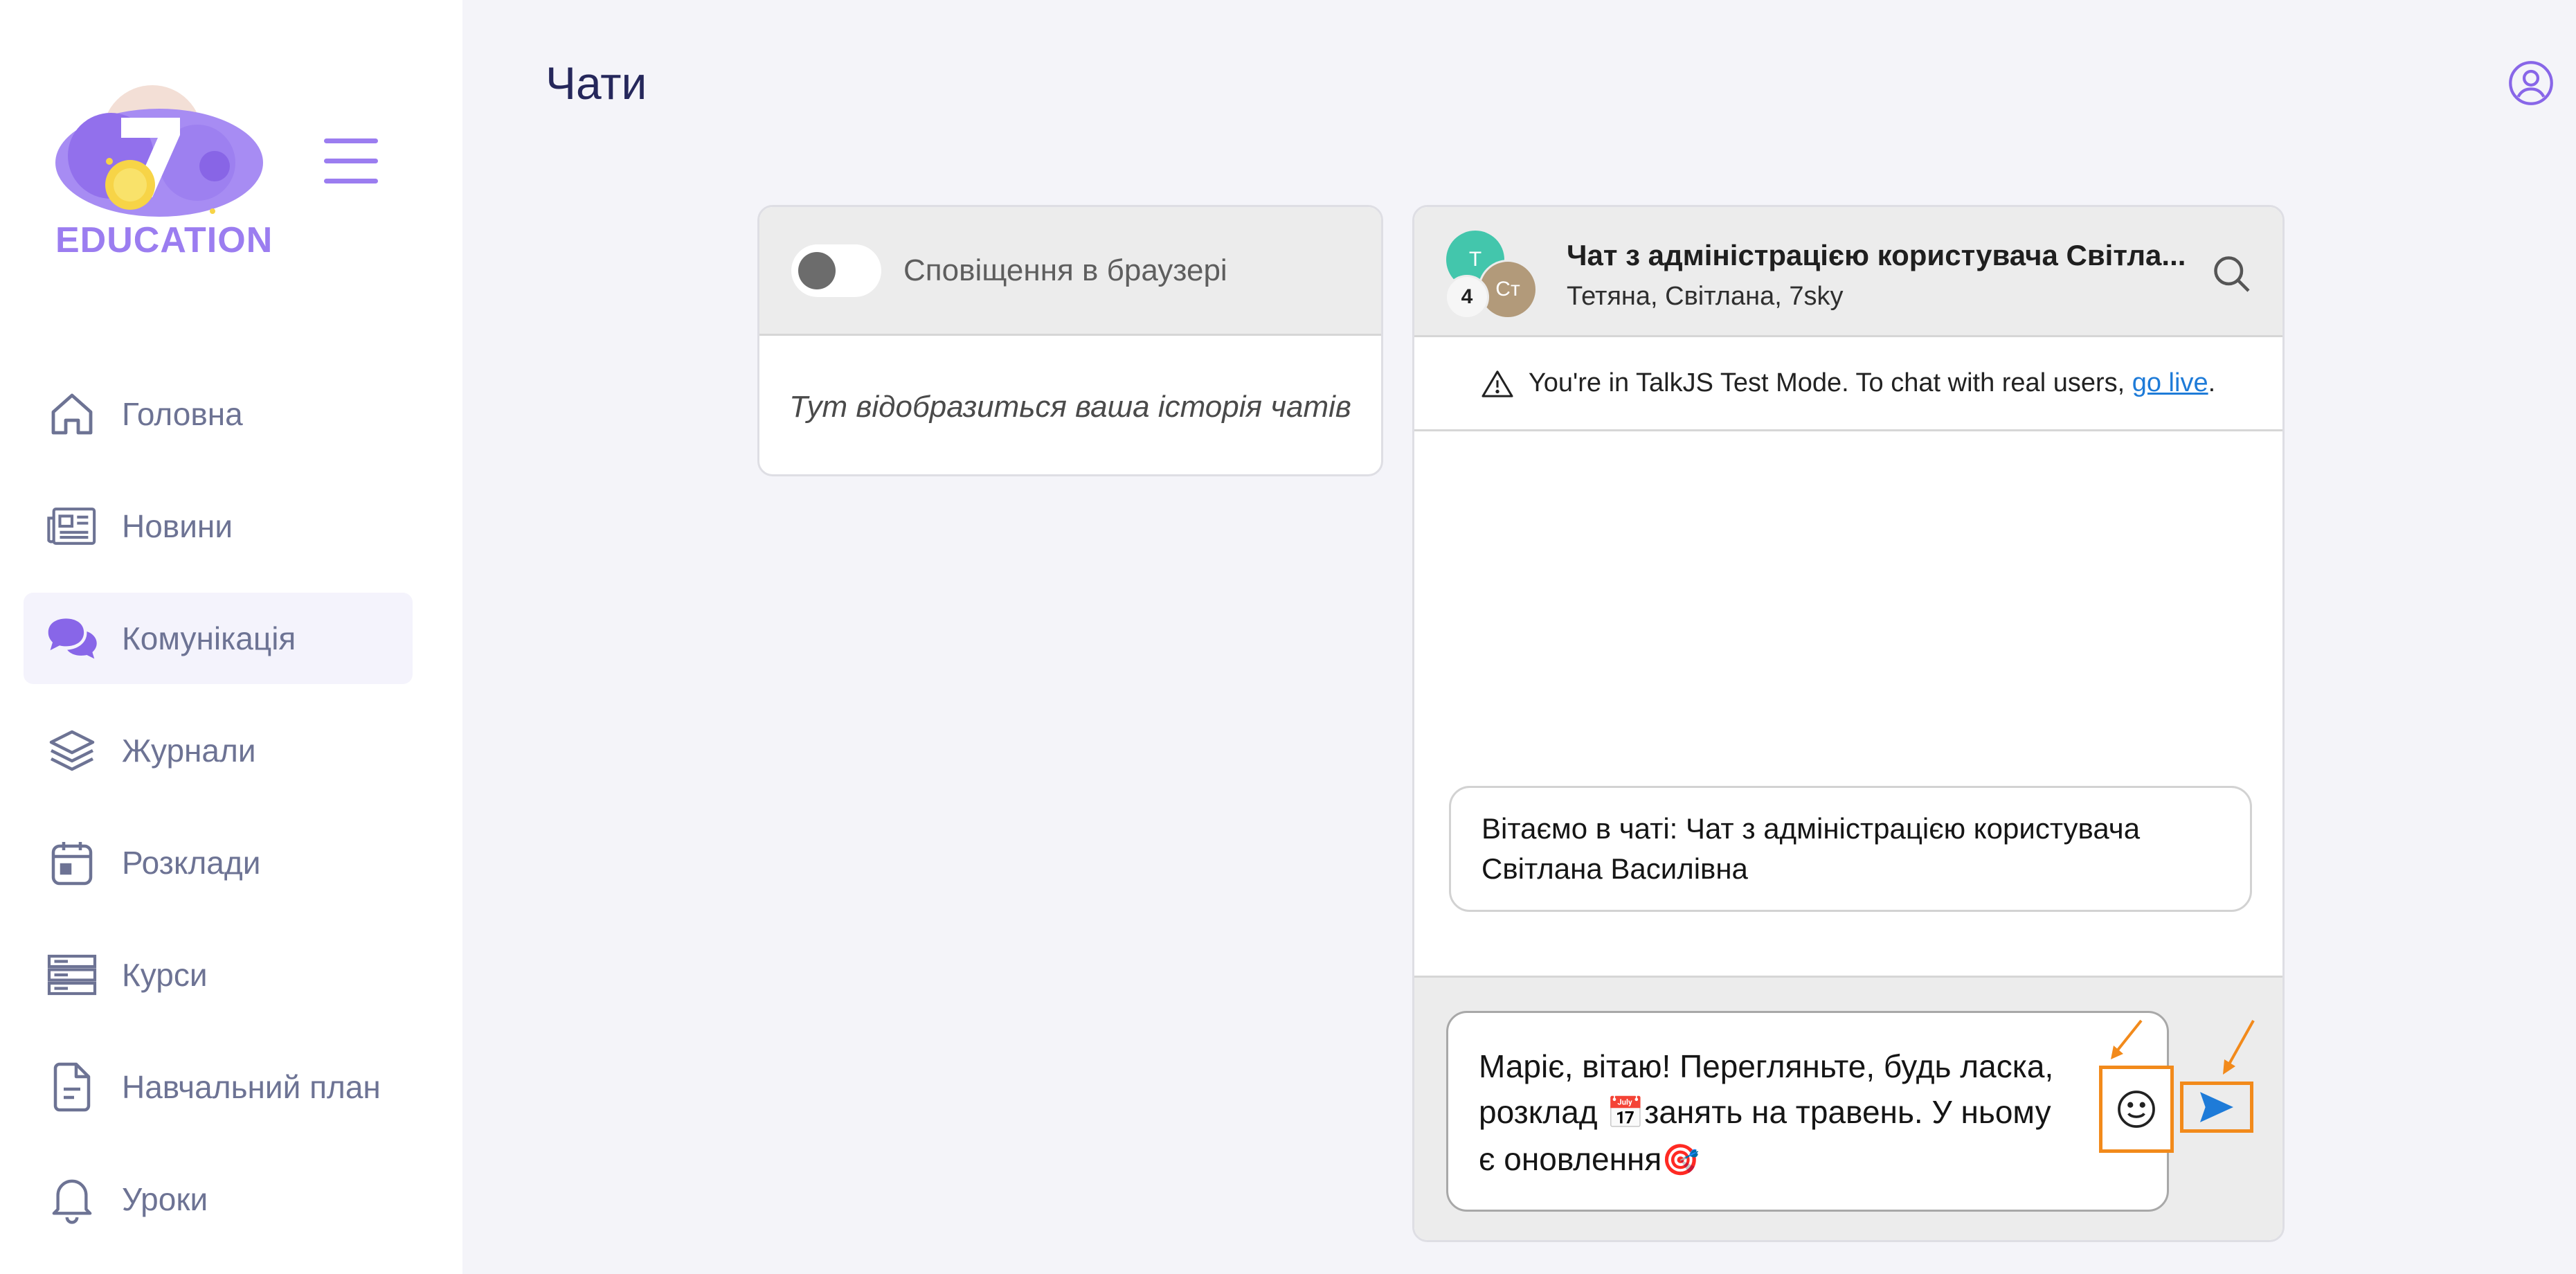 This screenshot has width=2576, height=1274. I want to click on sidebar-item-label: Навчальний план, so click(252, 1087).